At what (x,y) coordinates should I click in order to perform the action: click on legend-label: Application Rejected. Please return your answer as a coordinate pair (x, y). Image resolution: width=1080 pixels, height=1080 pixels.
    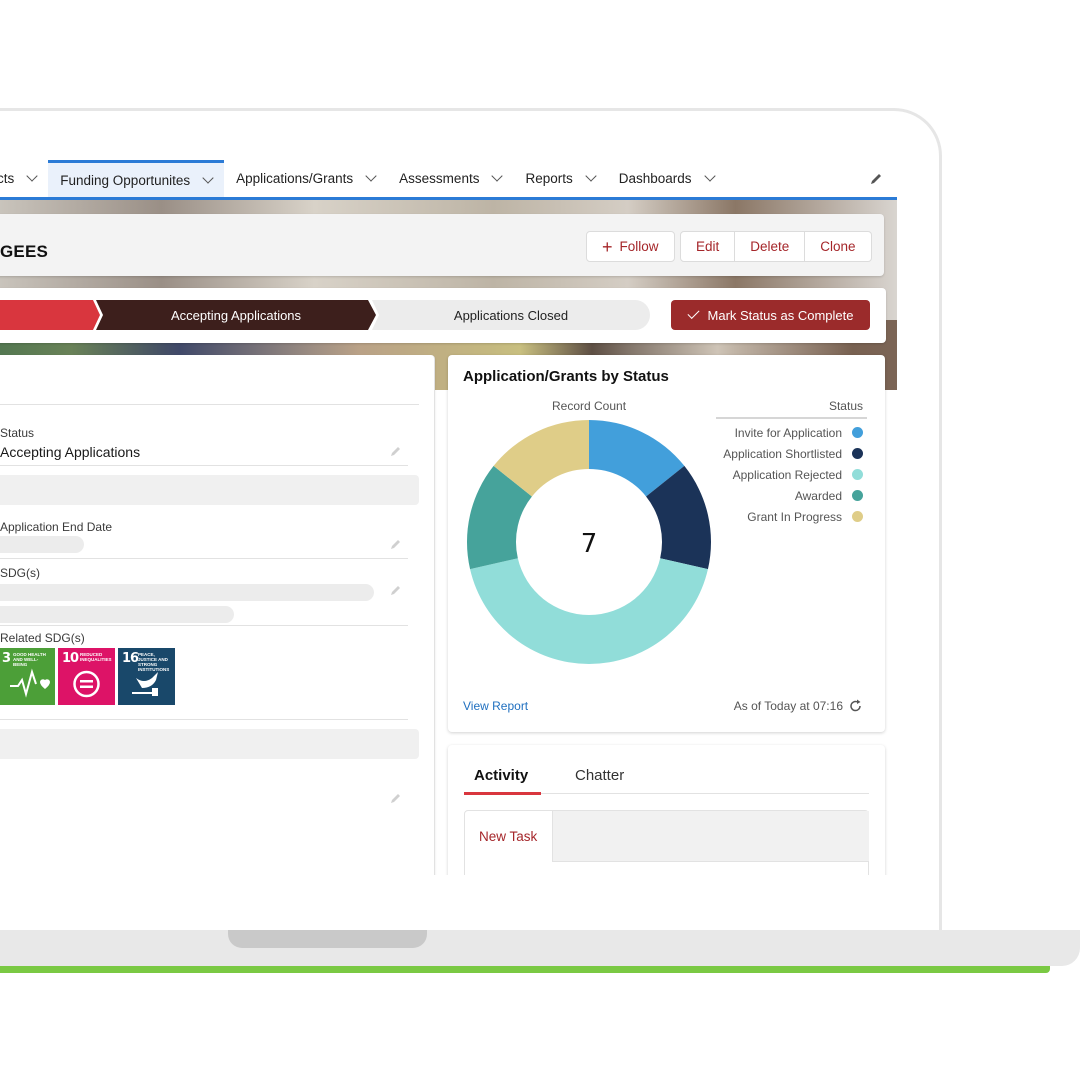
    Looking at the image, I should click on (787, 474).